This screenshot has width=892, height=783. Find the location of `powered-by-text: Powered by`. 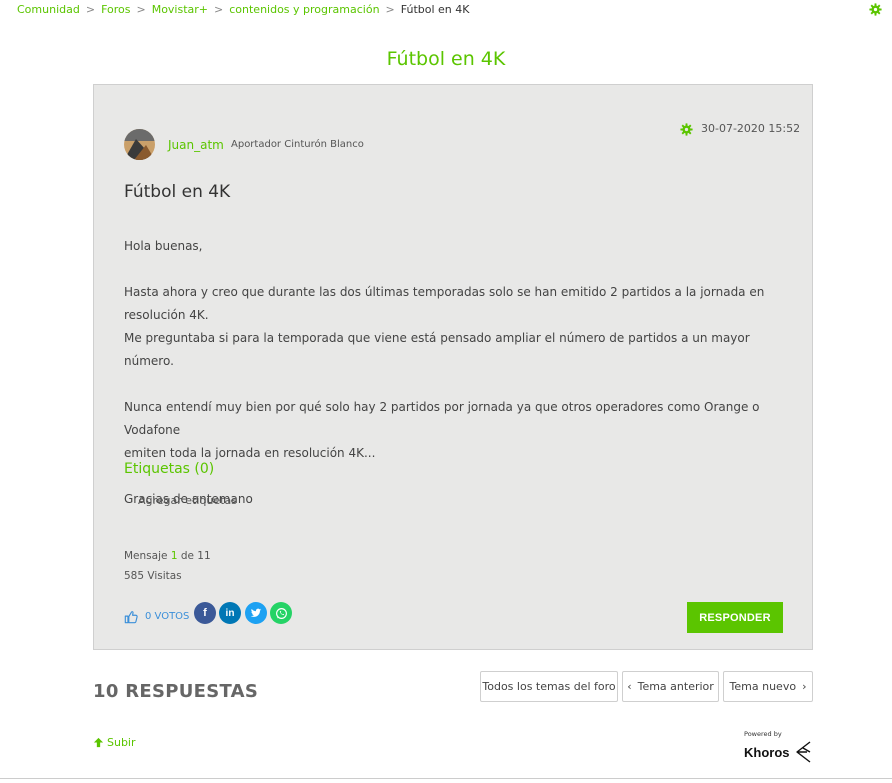

powered-by-text: Powered by is located at coordinates (763, 734).